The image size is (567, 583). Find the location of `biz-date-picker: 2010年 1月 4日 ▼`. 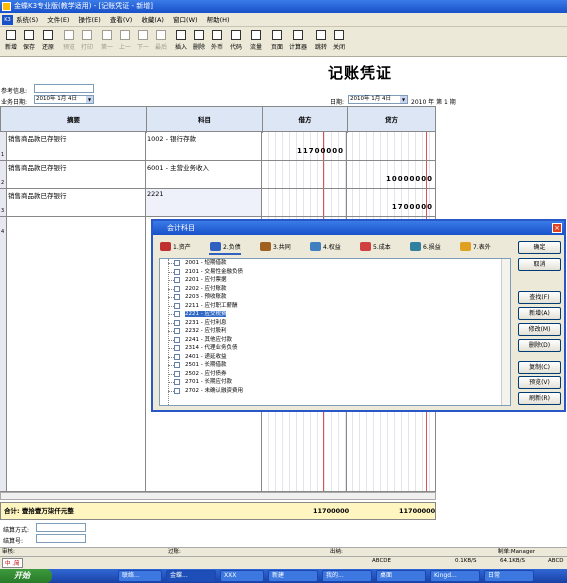

biz-date-picker: 2010年 1月 4日 ▼ is located at coordinates (64, 99).